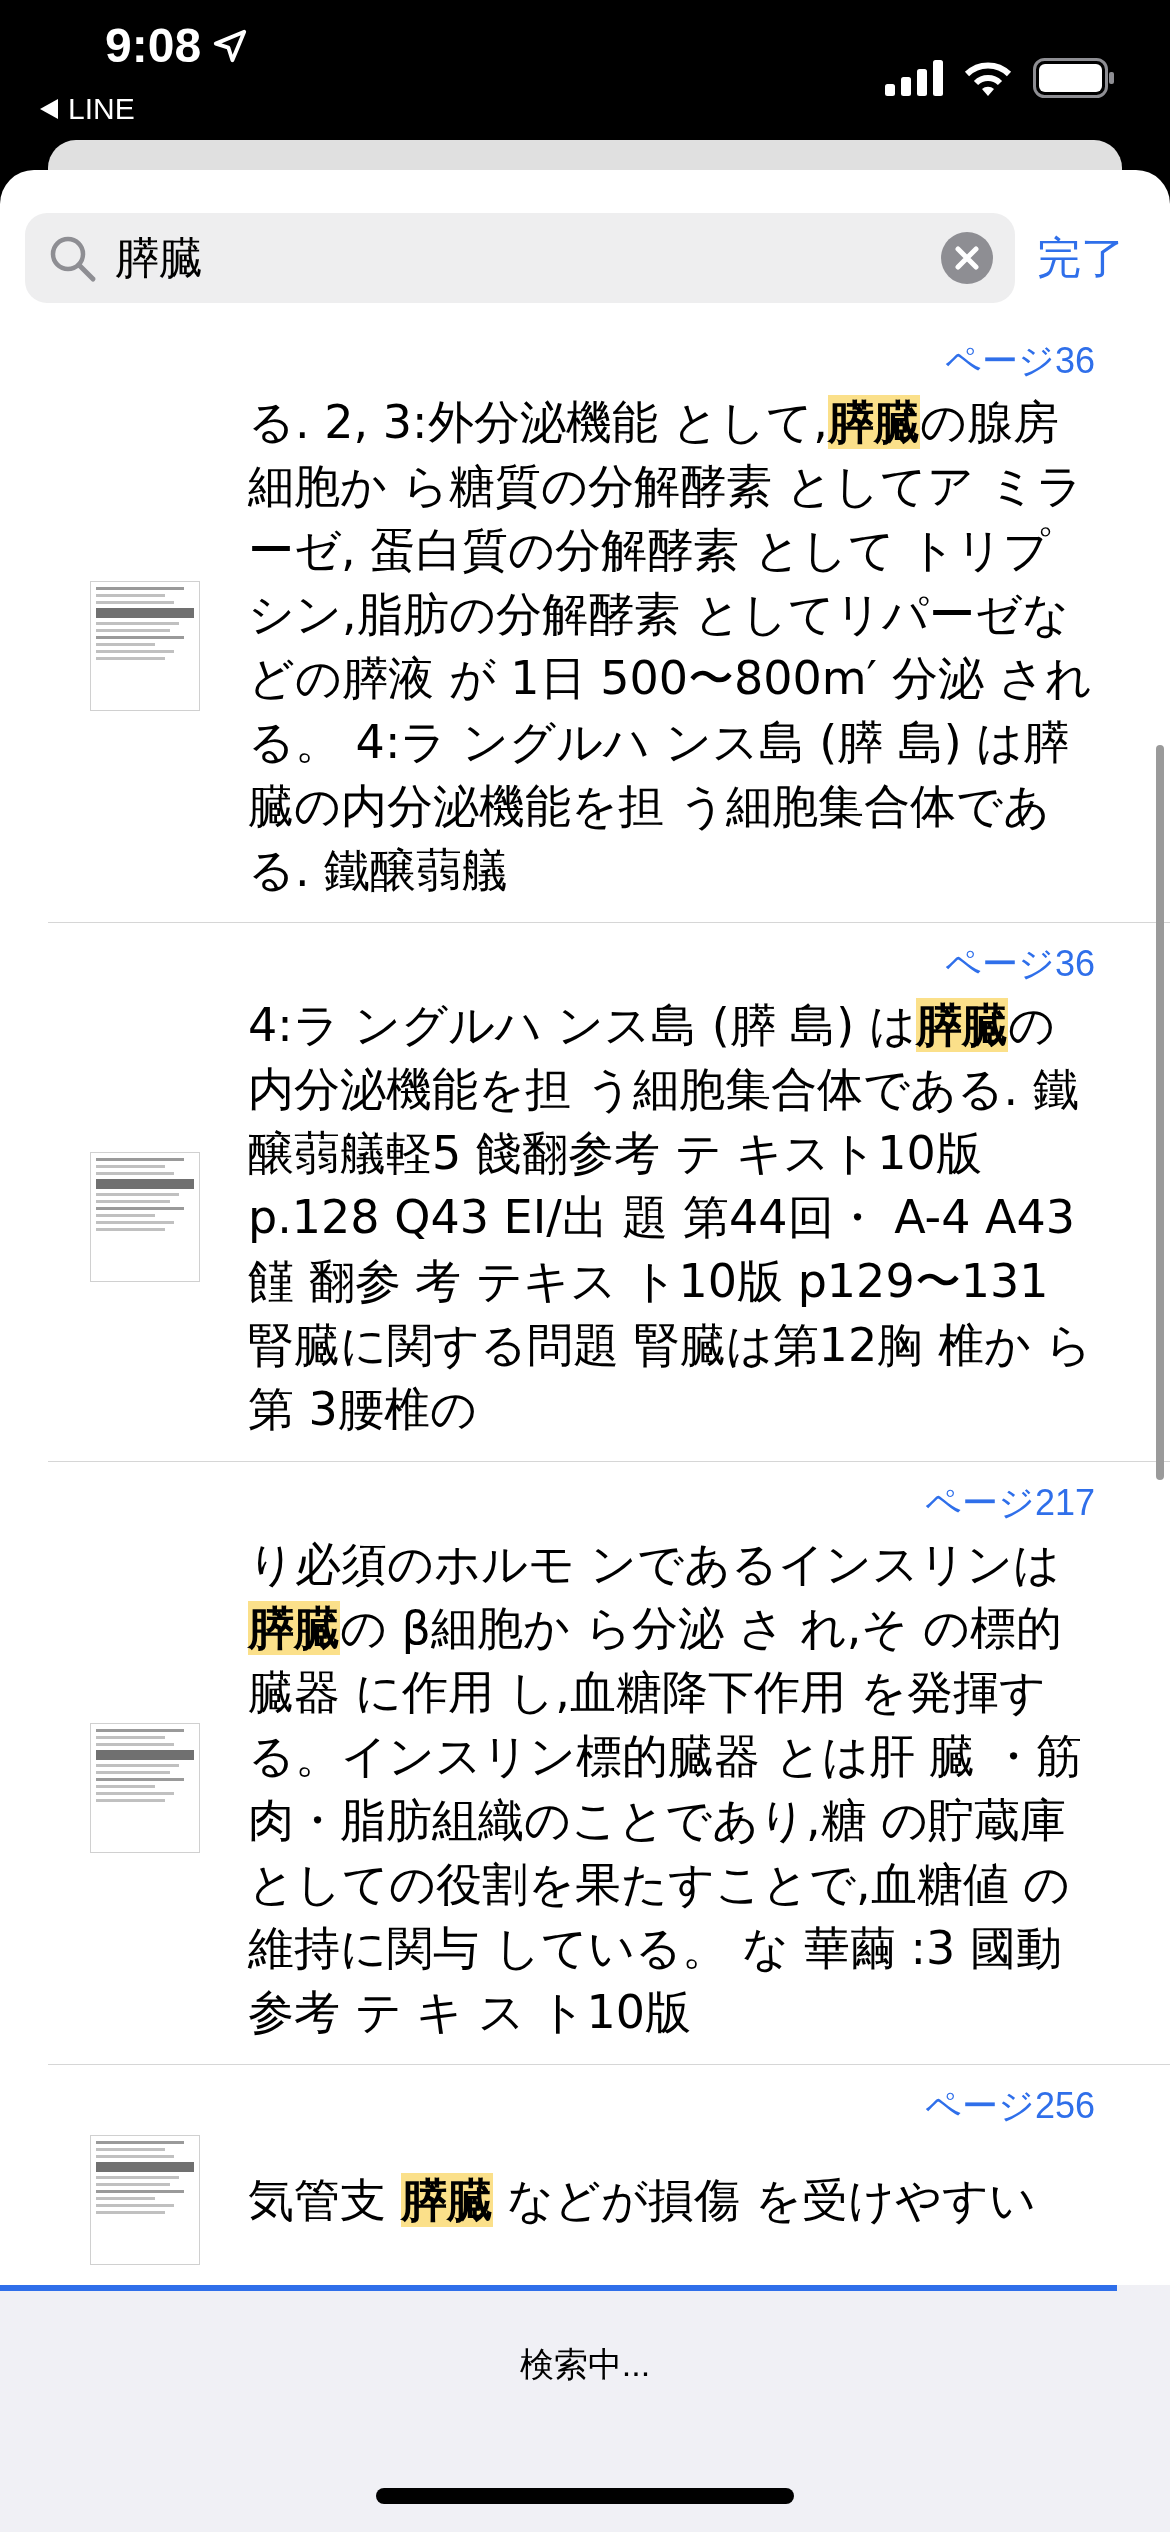 The width and height of the screenshot is (1170, 2532). I want to click on page-number-link: ページ256, so click(1009, 2106).